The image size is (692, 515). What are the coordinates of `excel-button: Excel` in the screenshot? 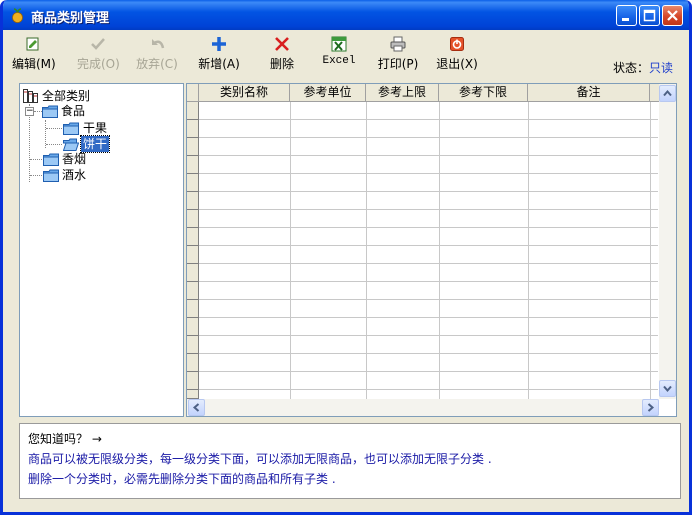 It's located at (339, 56).